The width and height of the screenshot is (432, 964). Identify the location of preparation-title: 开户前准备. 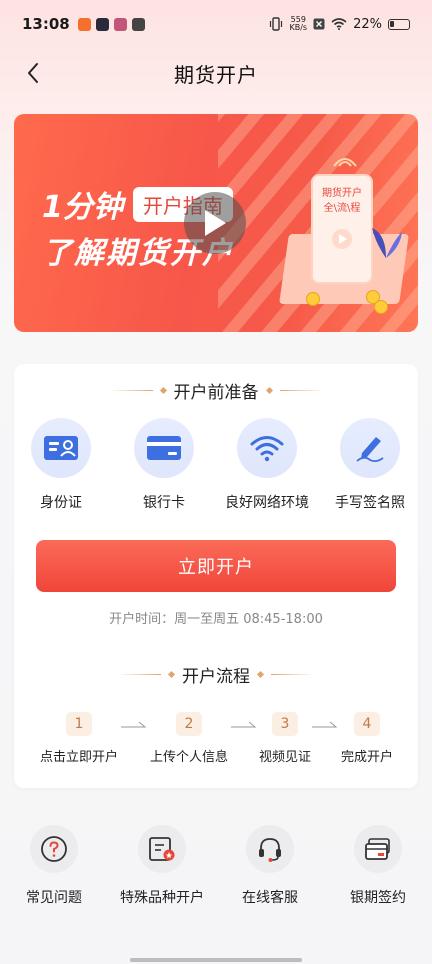
(216, 393).